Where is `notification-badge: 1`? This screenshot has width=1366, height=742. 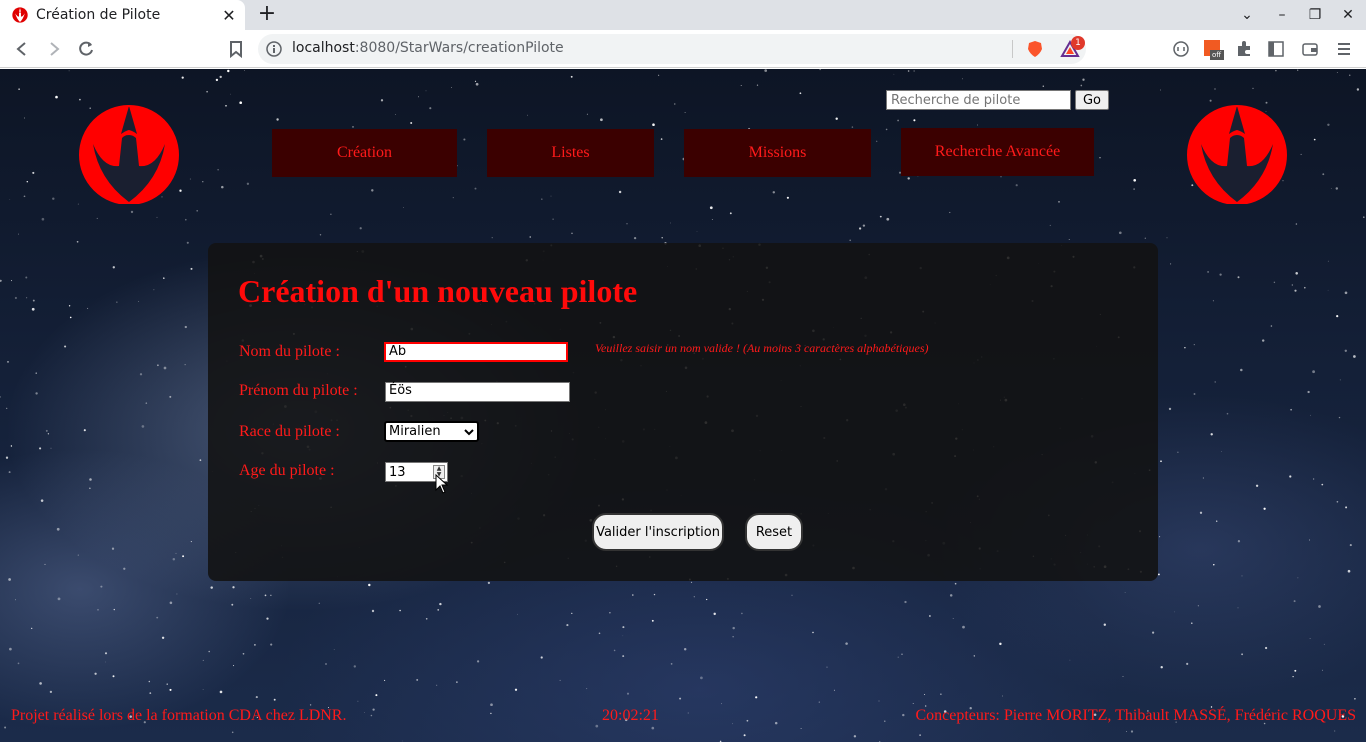 notification-badge: 1 is located at coordinates (1078, 43).